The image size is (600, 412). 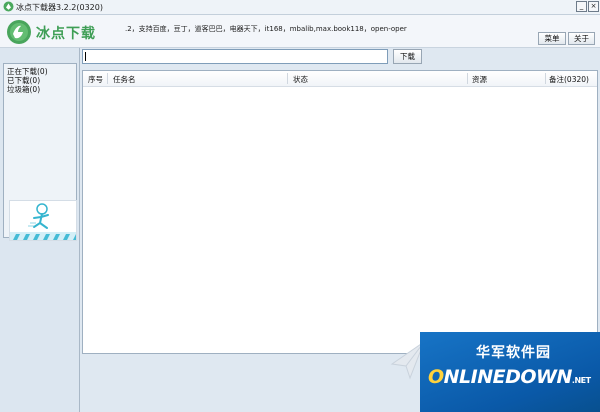 I want to click on table-header: 序号 任务名 状态 资源 备注(0320), so click(x=340, y=79).